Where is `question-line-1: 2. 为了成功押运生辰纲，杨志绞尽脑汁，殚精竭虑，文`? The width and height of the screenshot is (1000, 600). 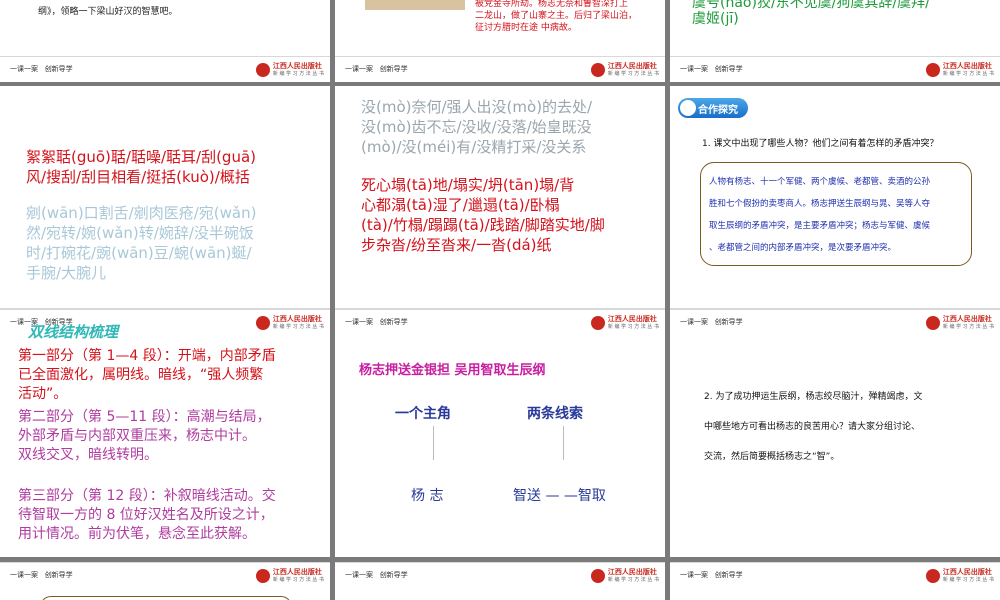 question-line-1: 2. 为了成功押运生辰纲，杨志绞尽脑汁，殚精竭虑，文 is located at coordinates (813, 397).